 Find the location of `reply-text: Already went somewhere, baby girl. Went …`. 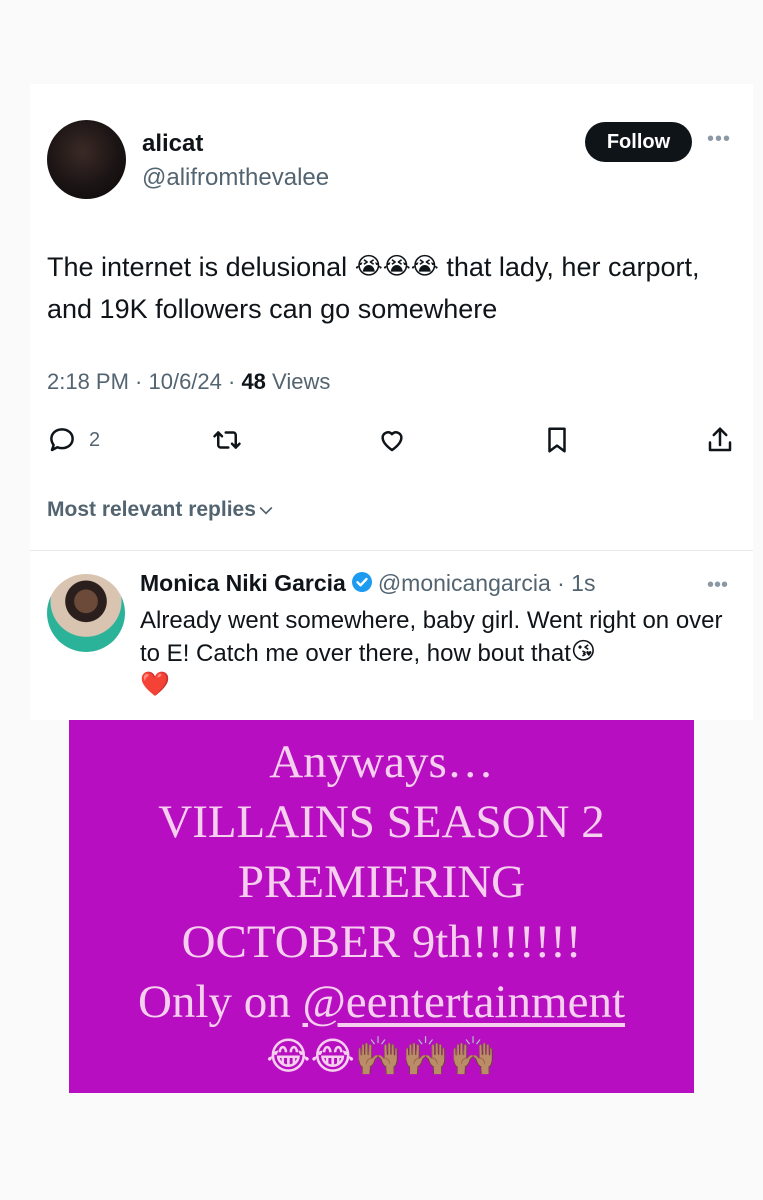

reply-text: Already went somewhere, baby girl. Went … is located at coordinates (440, 653).